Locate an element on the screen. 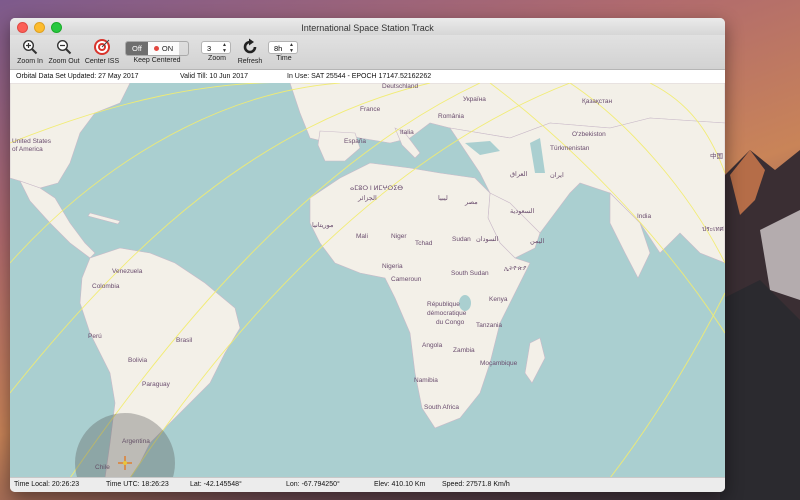 Image resolution: width=800 pixels, height=500 pixels. zoom-value: 3 is located at coordinates (209, 48).